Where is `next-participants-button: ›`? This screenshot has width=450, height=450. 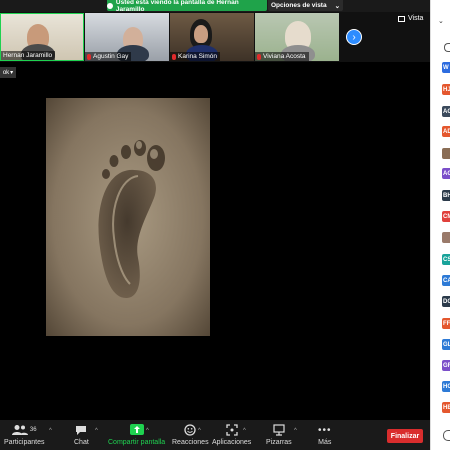
next-participants-button: › is located at coordinates (354, 37).